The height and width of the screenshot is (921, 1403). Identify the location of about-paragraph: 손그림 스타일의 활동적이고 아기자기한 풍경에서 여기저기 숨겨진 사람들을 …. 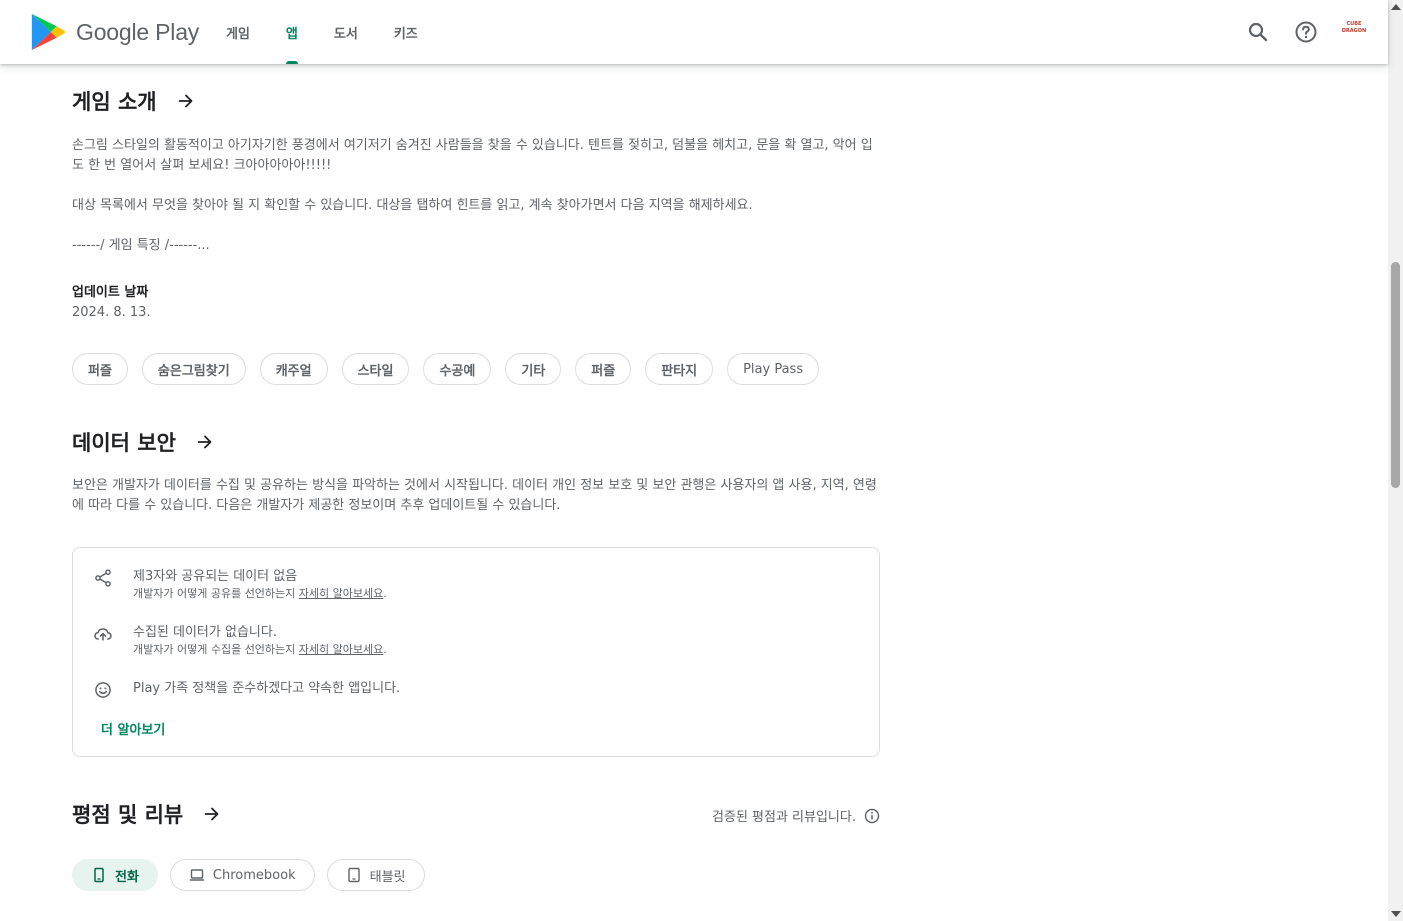
(472, 155).